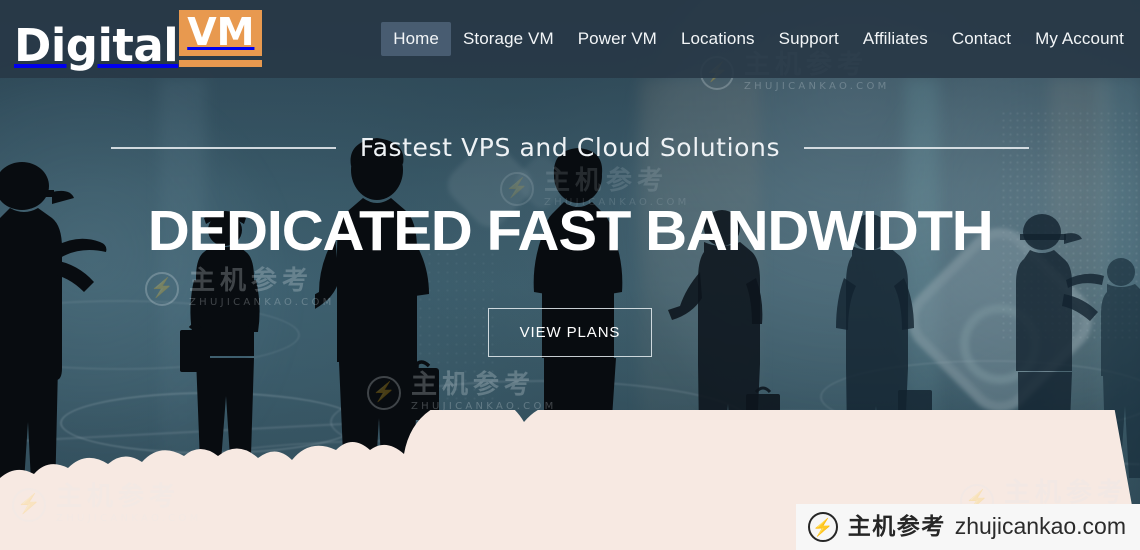  What do you see at coordinates (1079, 39) in the screenshot?
I see `nav-item-my-account: My Account` at bounding box center [1079, 39].